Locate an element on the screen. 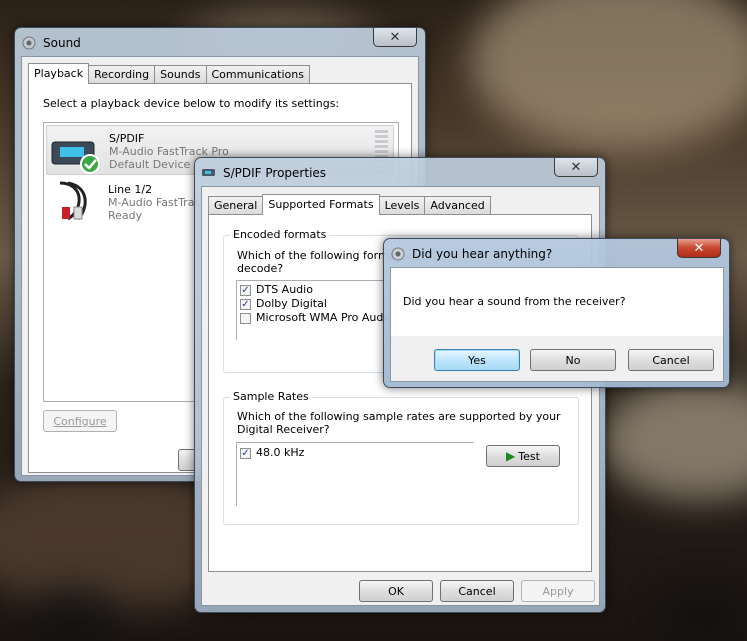 Image resolution: width=747 pixels, height=641 pixels. wma-checkbox is located at coordinates (245, 318).